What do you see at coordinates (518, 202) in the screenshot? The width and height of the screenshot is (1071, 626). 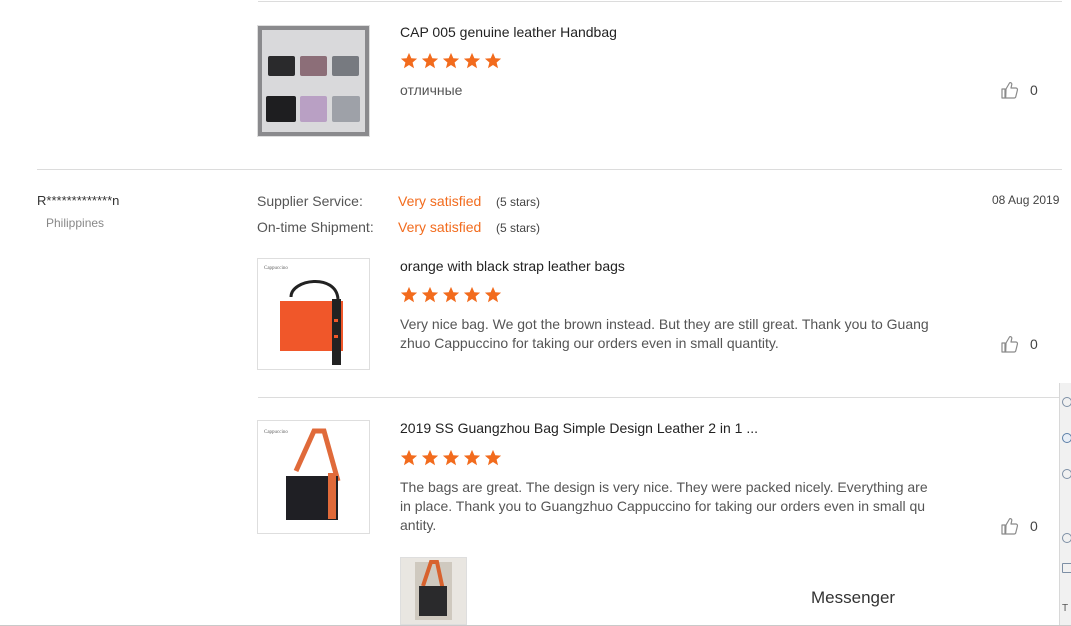 I see `supplier-service-stars: (5 stars)` at bounding box center [518, 202].